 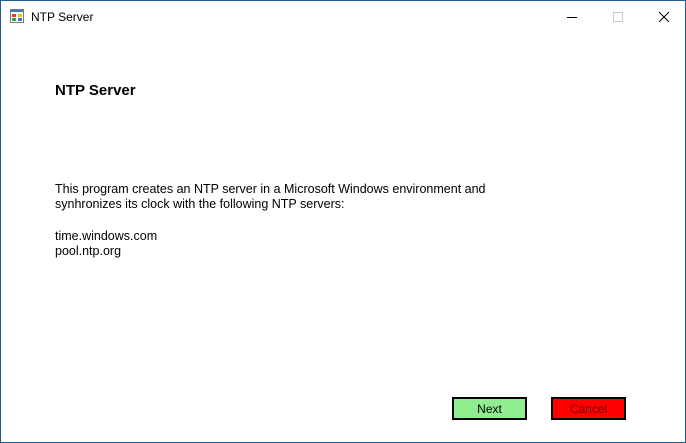 I want to click on page-heading: NTP Server, so click(x=95, y=90).